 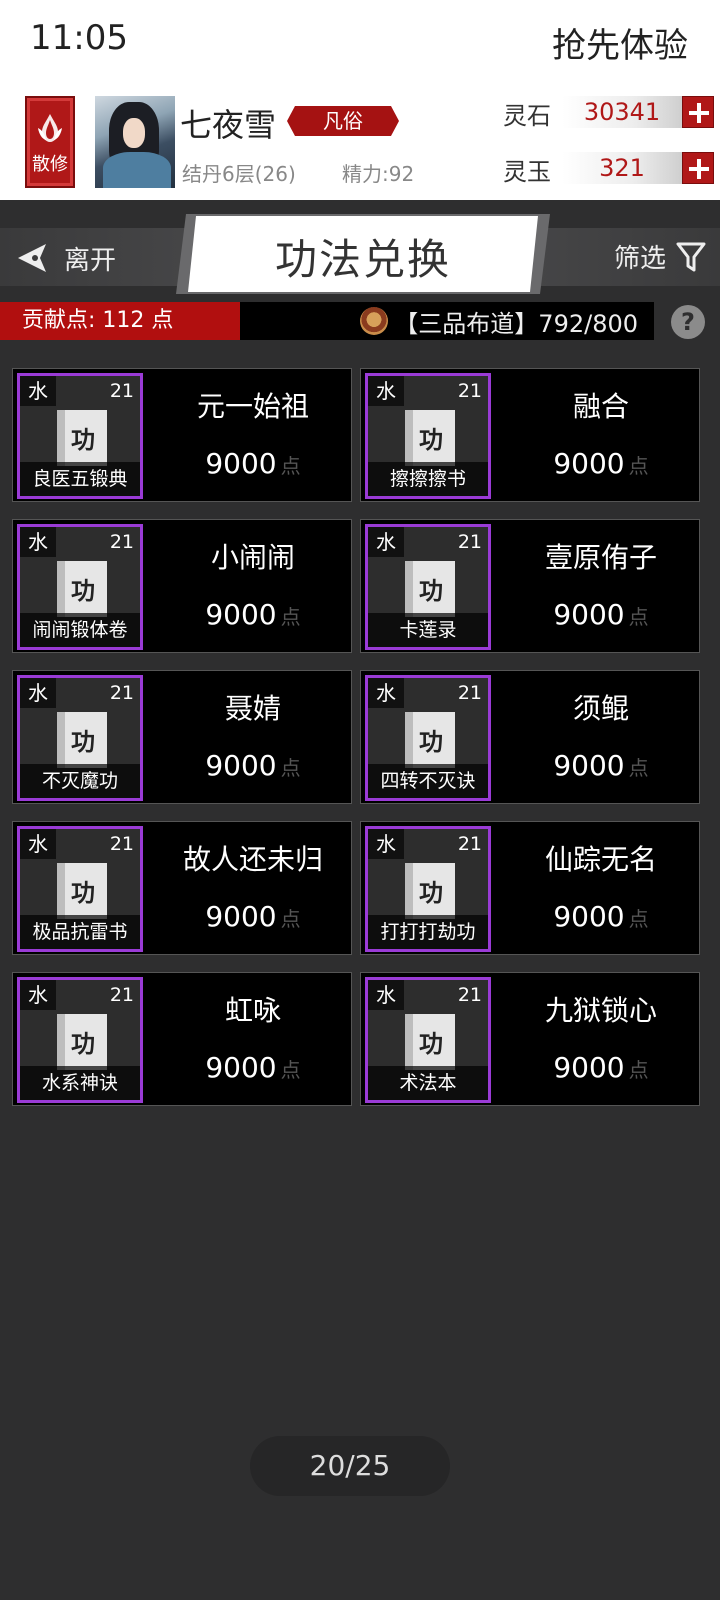 I want to click on technique-card: 水 21 功 卡莲录 壹原侑子 9000 点, so click(x=530, y=586).